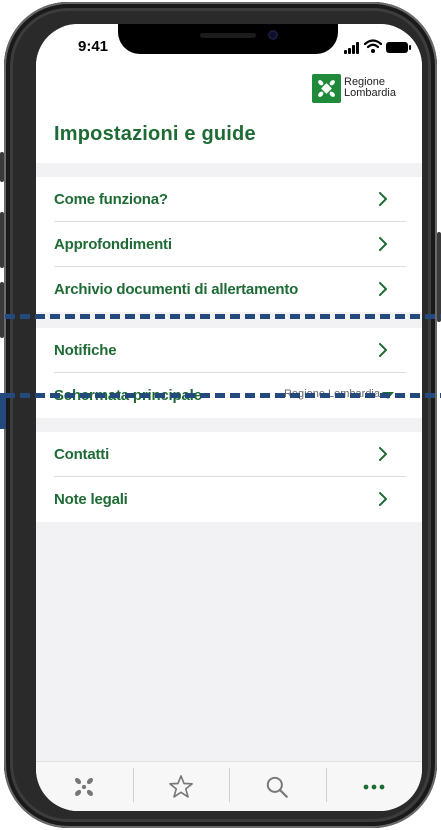 Image resolution: width=441 pixels, height=830 pixels. What do you see at coordinates (229, 115) in the screenshot?
I see `header: Regione Lombardia Impostazioni e guide` at bounding box center [229, 115].